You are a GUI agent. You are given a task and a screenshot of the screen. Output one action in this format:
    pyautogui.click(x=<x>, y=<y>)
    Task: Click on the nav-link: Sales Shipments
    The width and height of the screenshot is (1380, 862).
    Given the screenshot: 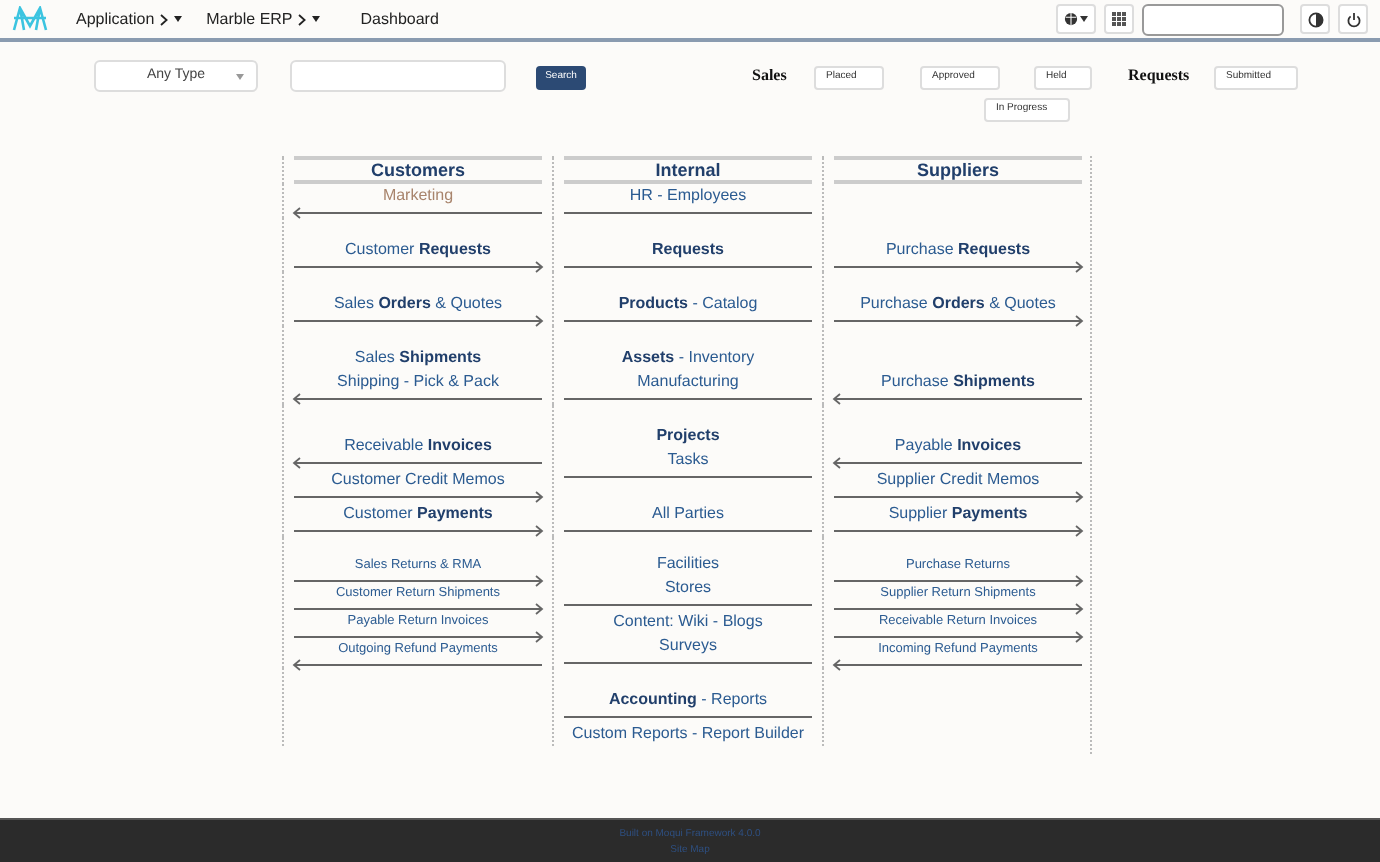 What is the action you would take?
    pyautogui.click(x=418, y=358)
    